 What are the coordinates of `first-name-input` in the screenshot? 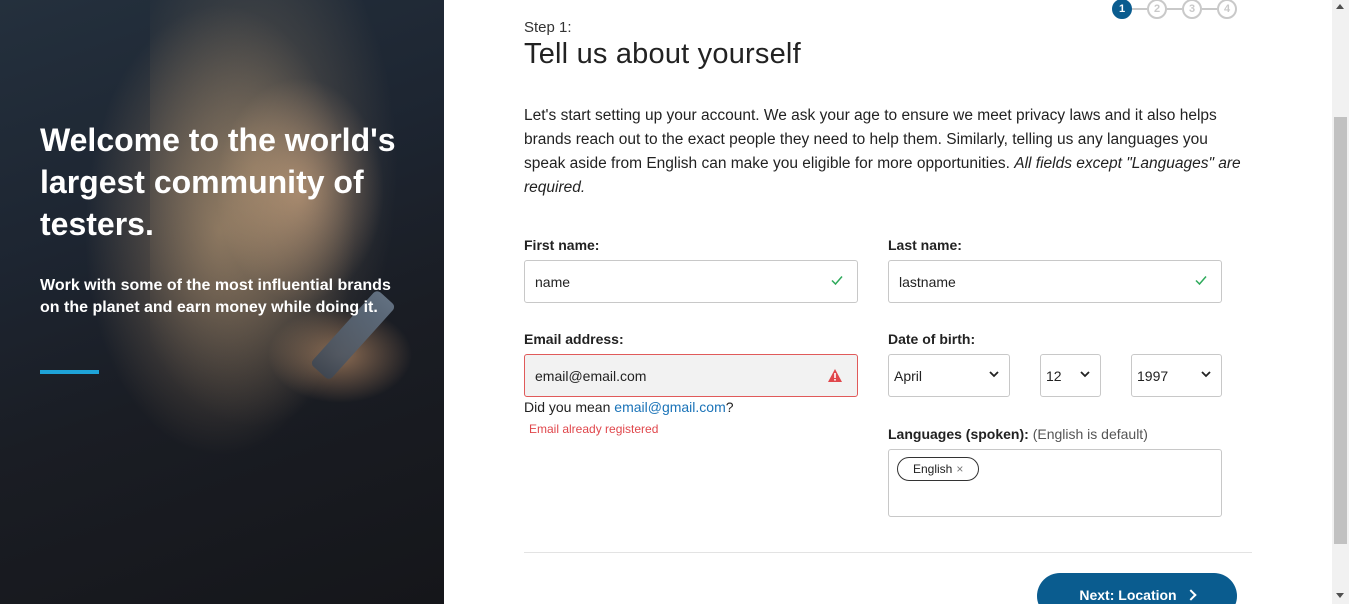 It's located at (670, 281).